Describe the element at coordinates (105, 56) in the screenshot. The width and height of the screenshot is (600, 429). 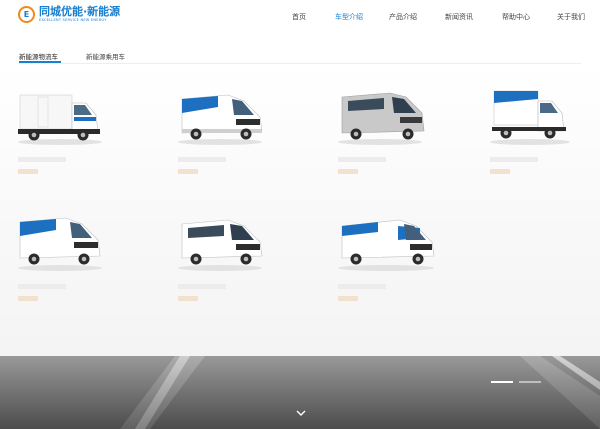
I see `tab-passenger-vehicles: 新能源乘用车` at that location.